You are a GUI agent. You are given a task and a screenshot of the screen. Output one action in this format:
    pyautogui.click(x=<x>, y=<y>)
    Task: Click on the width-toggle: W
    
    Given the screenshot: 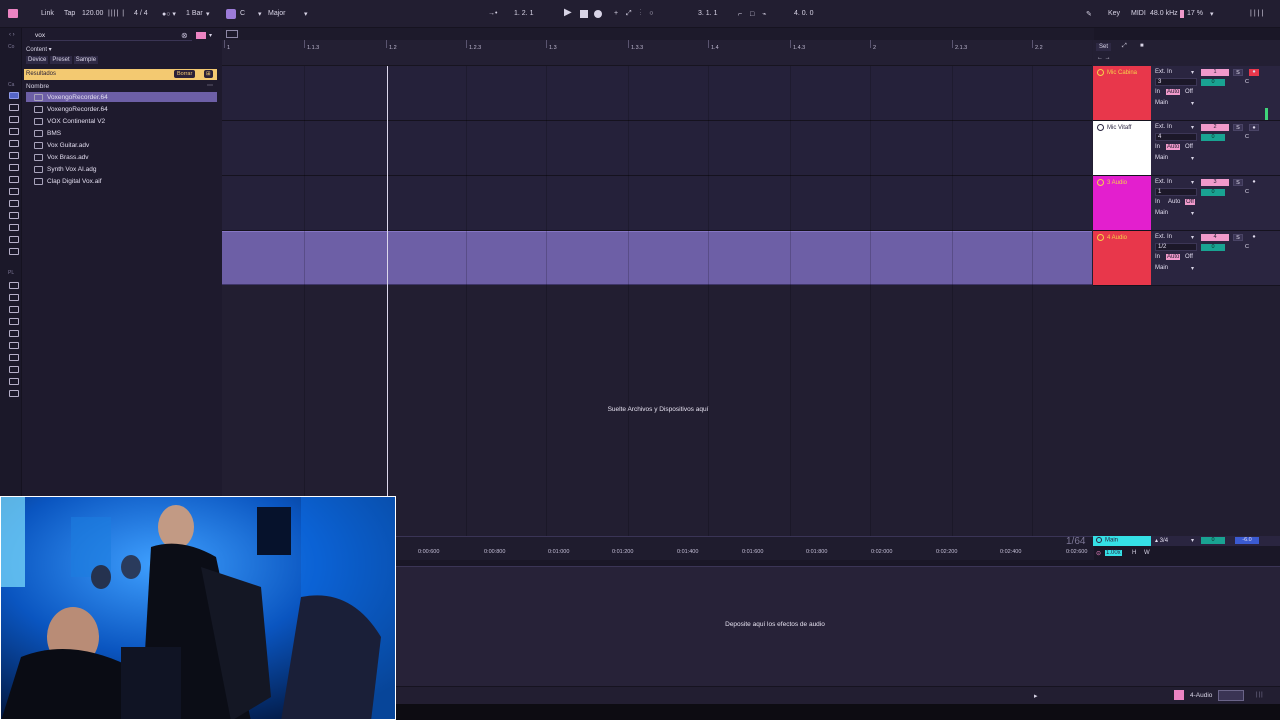 What is the action you would take?
    pyautogui.click(x=1147, y=553)
    